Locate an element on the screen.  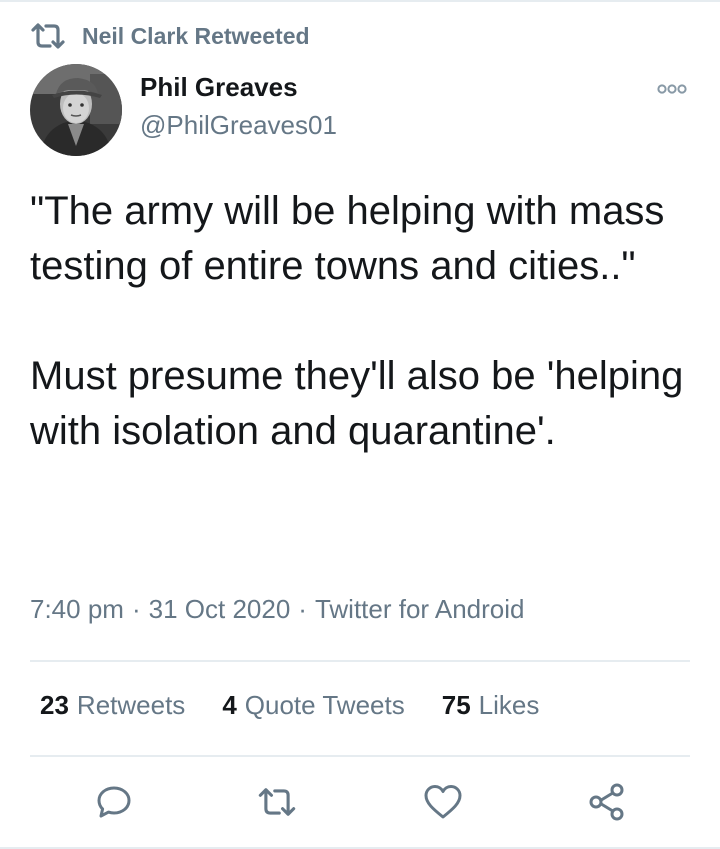
likes-stat: 75 Likes is located at coordinates (491, 705).